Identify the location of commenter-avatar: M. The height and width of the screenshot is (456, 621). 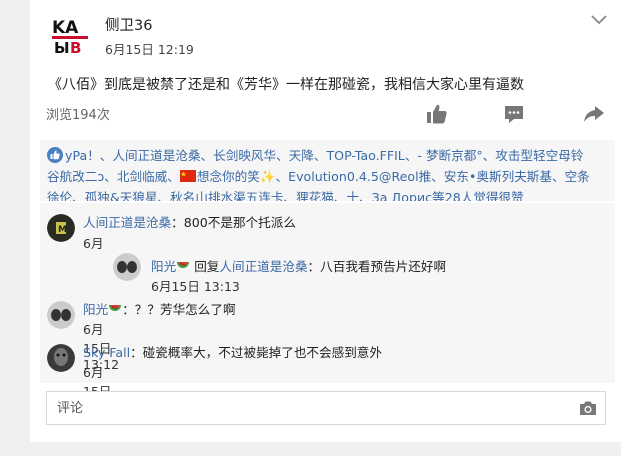
(61, 228).